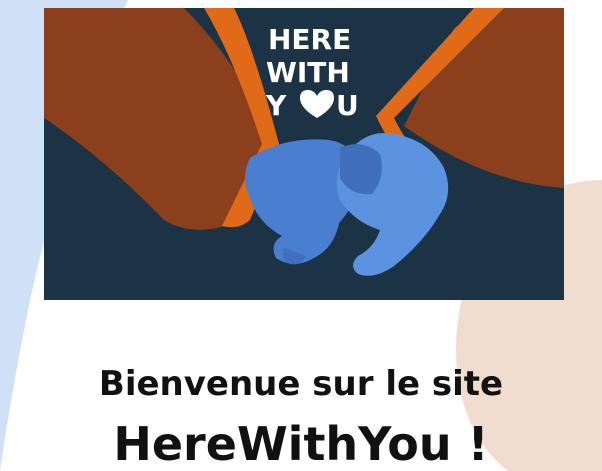 The width and height of the screenshot is (602, 471). Describe the element at coordinates (347, 105) in the screenshot. I see `logo-letter-u: U` at that location.